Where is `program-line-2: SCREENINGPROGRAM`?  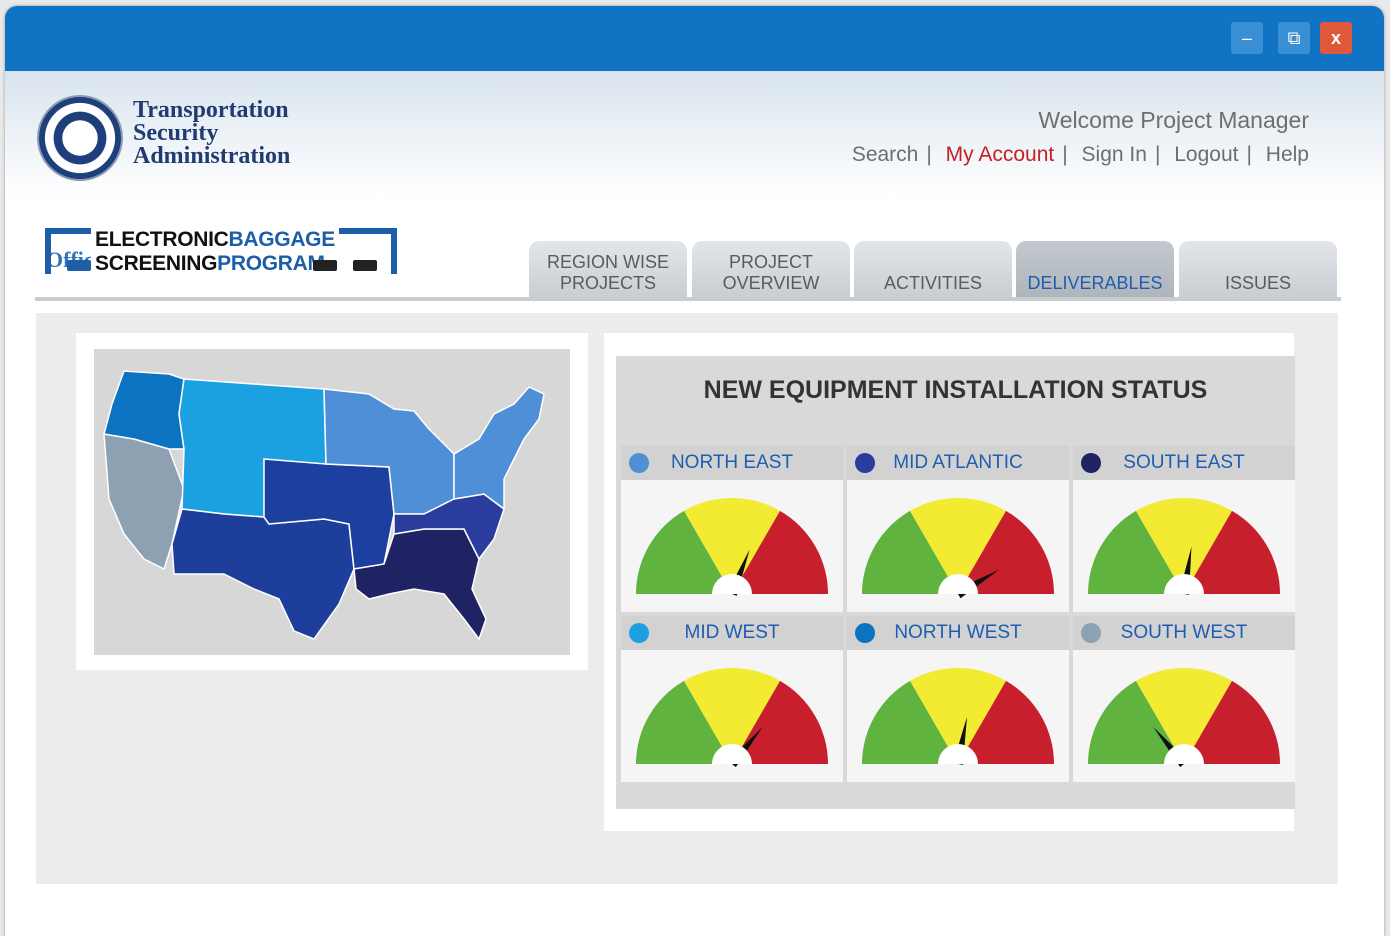
program-line-2: SCREENINGPROGRAM is located at coordinates (210, 264).